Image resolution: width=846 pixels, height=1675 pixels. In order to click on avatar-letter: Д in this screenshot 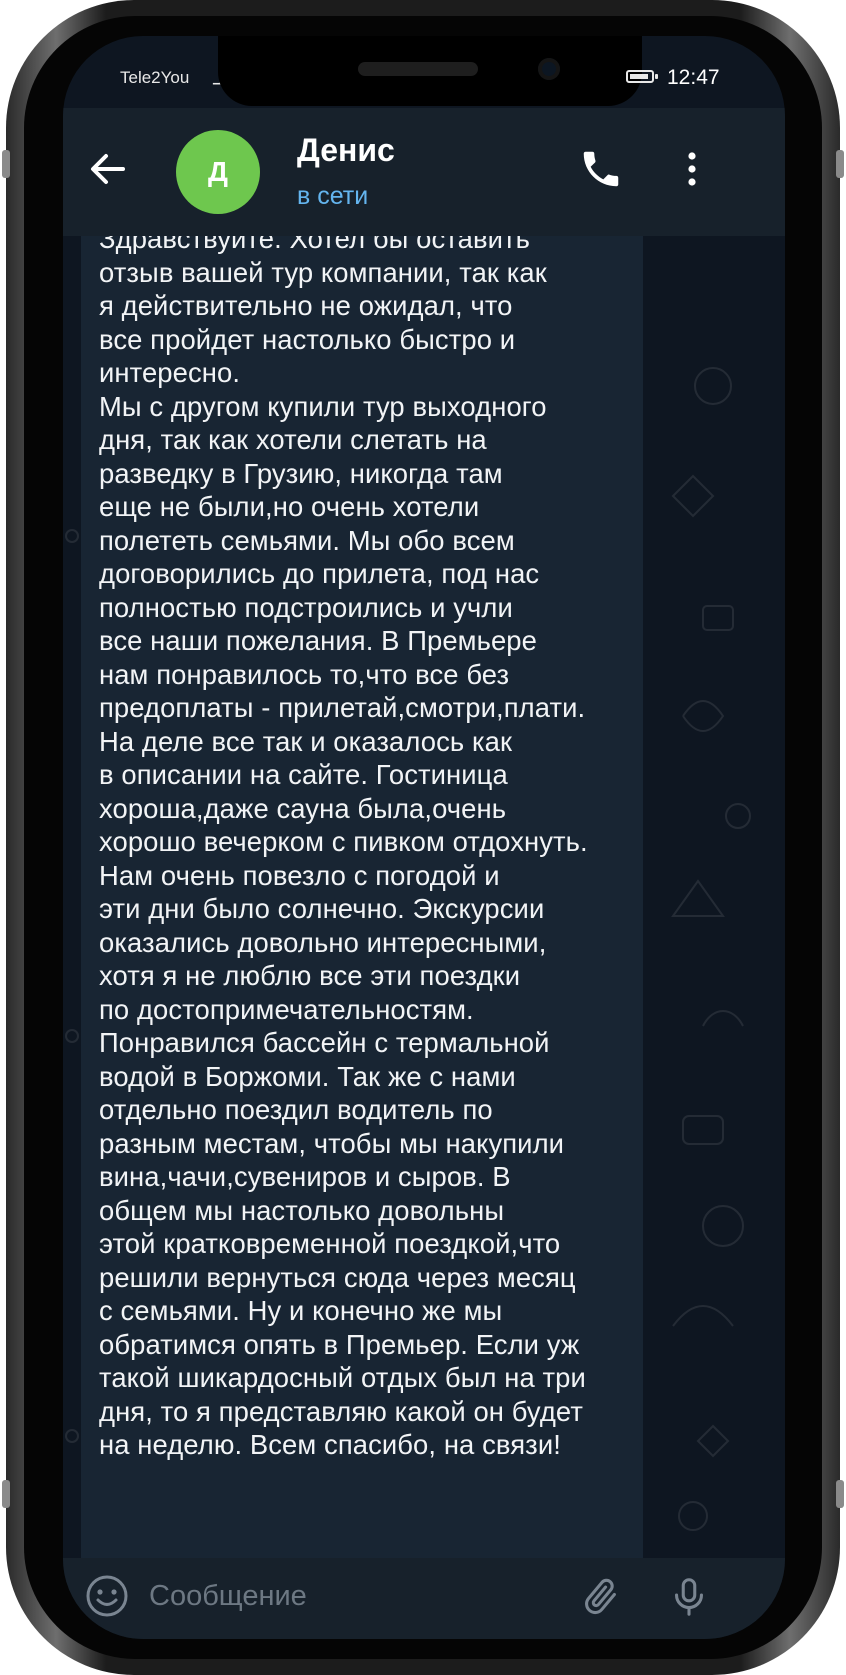, I will do `click(218, 171)`.